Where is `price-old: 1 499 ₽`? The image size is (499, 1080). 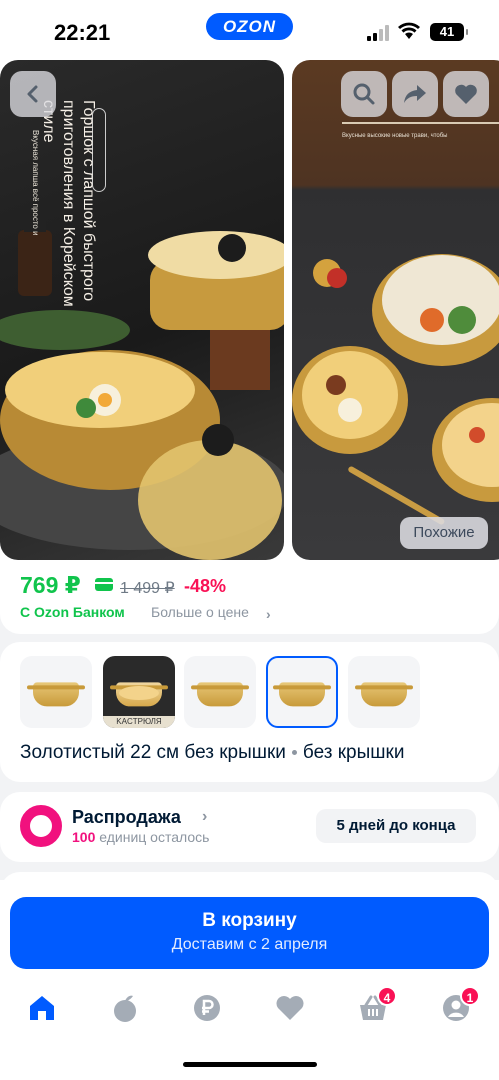
price-old: 1 499 ₽ is located at coordinates (147, 588).